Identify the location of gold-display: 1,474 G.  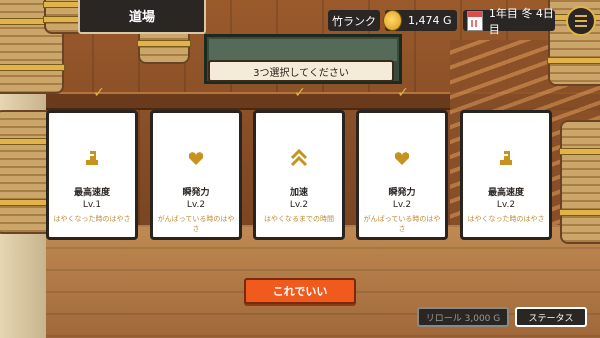
(420, 20).